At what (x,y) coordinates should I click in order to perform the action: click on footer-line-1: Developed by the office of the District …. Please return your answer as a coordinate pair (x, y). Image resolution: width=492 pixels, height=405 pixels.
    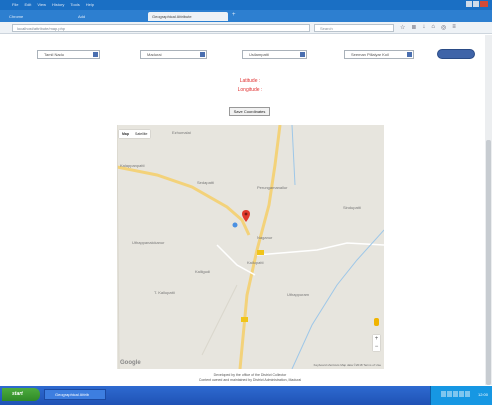
    Looking at the image, I should click on (250, 375).